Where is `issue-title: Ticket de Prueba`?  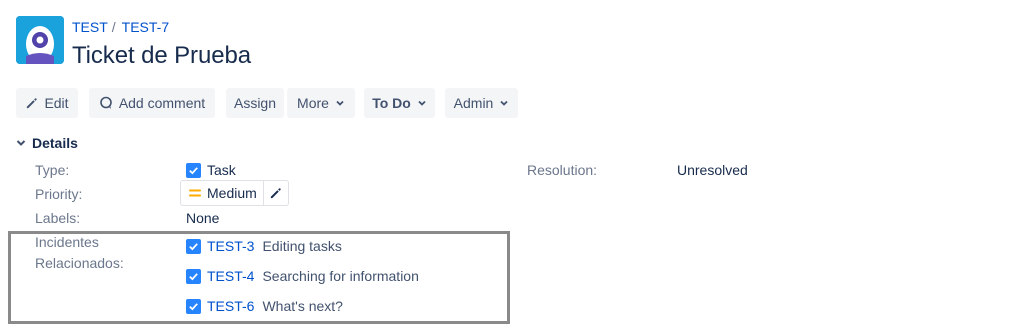
issue-title: Ticket de Prueba is located at coordinates (161, 56).